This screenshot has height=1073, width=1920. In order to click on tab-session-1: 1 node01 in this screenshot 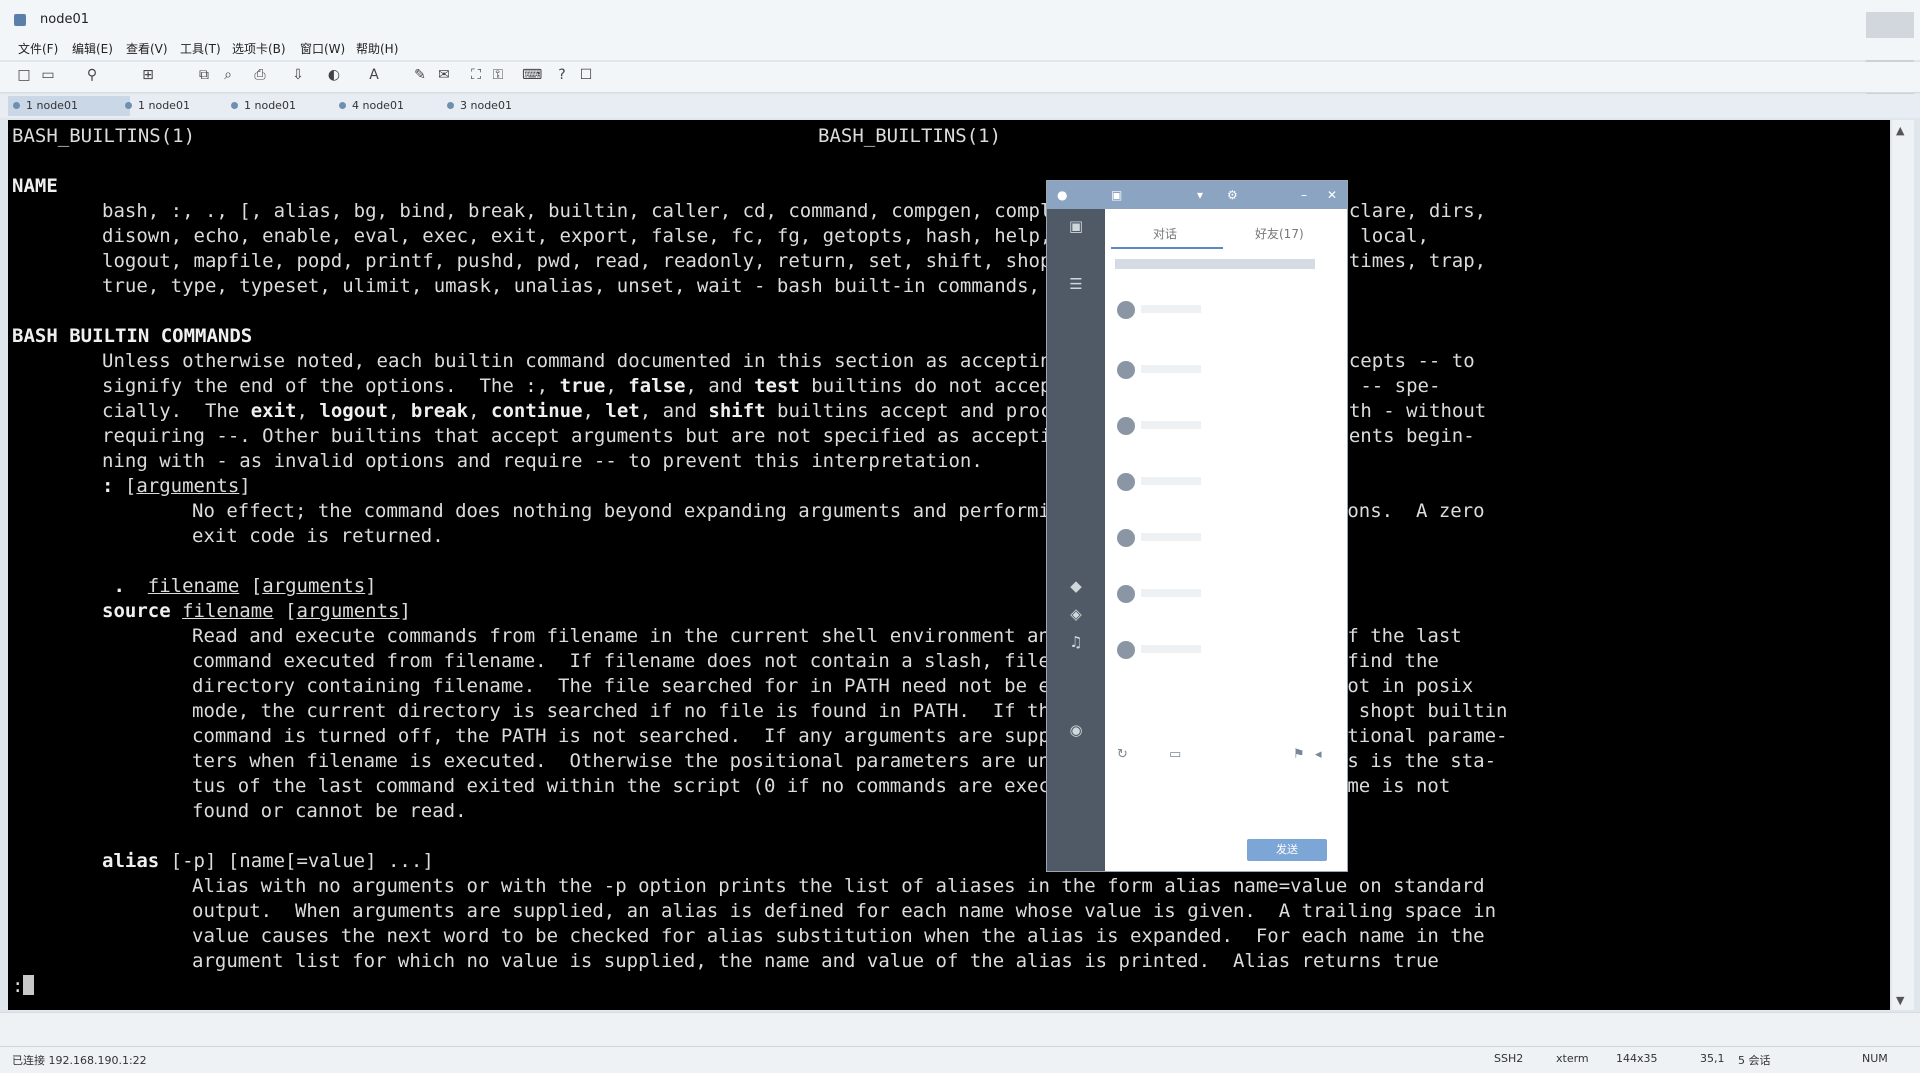, I will do `click(69, 106)`.